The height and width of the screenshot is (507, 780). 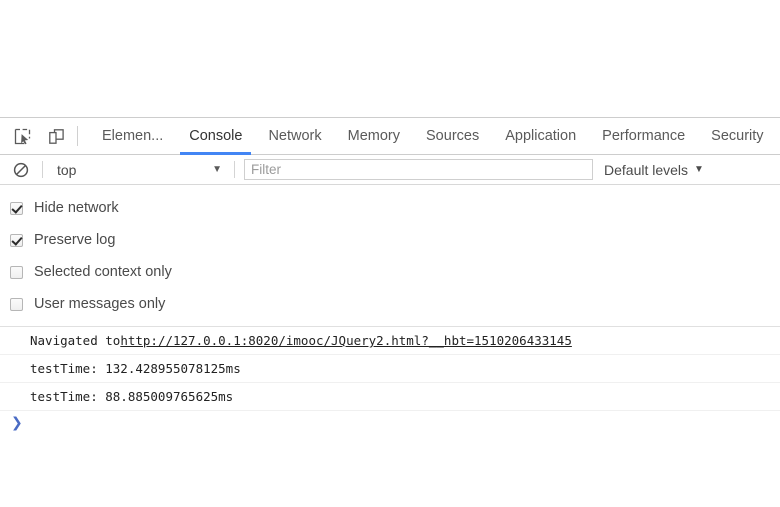 What do you see at coordinates (390, 208) in the screenshot?
I see `setting-hide-network: Hide network` at bounding box center [390, 208].